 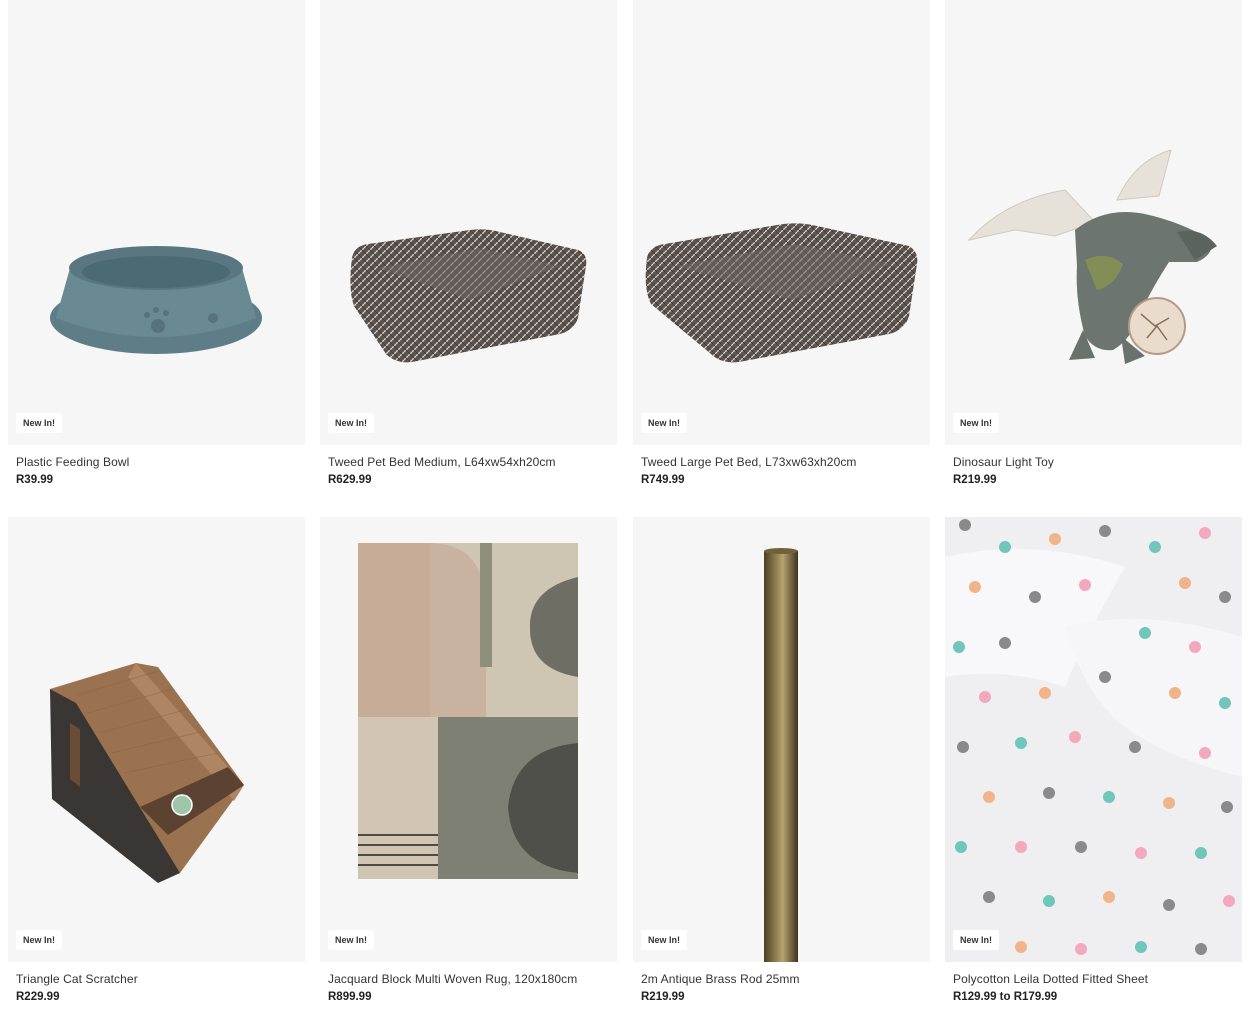 I want to click on product-price: R129.99 to R179.99, so click(x=1005, y=997).